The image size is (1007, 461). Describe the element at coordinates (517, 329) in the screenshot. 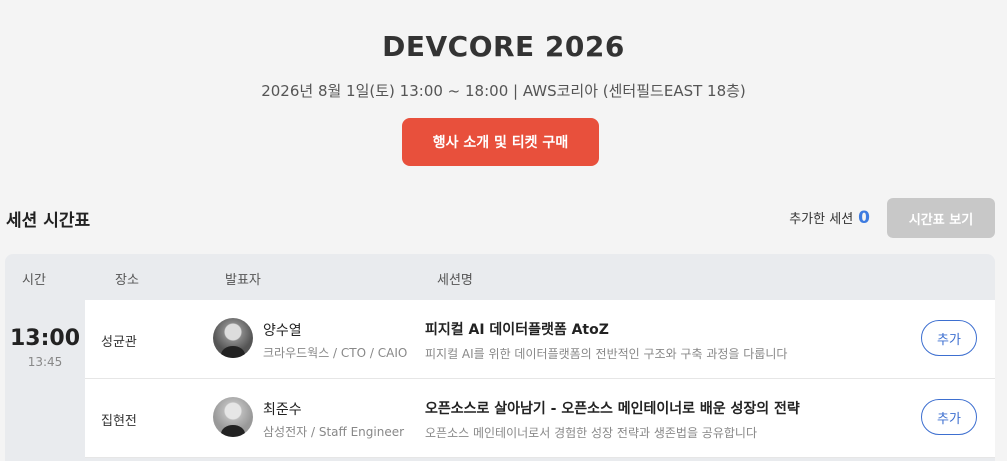

I see `session-title: 피지컬 AI 데이터플랫폼 AtoZ` at that location.